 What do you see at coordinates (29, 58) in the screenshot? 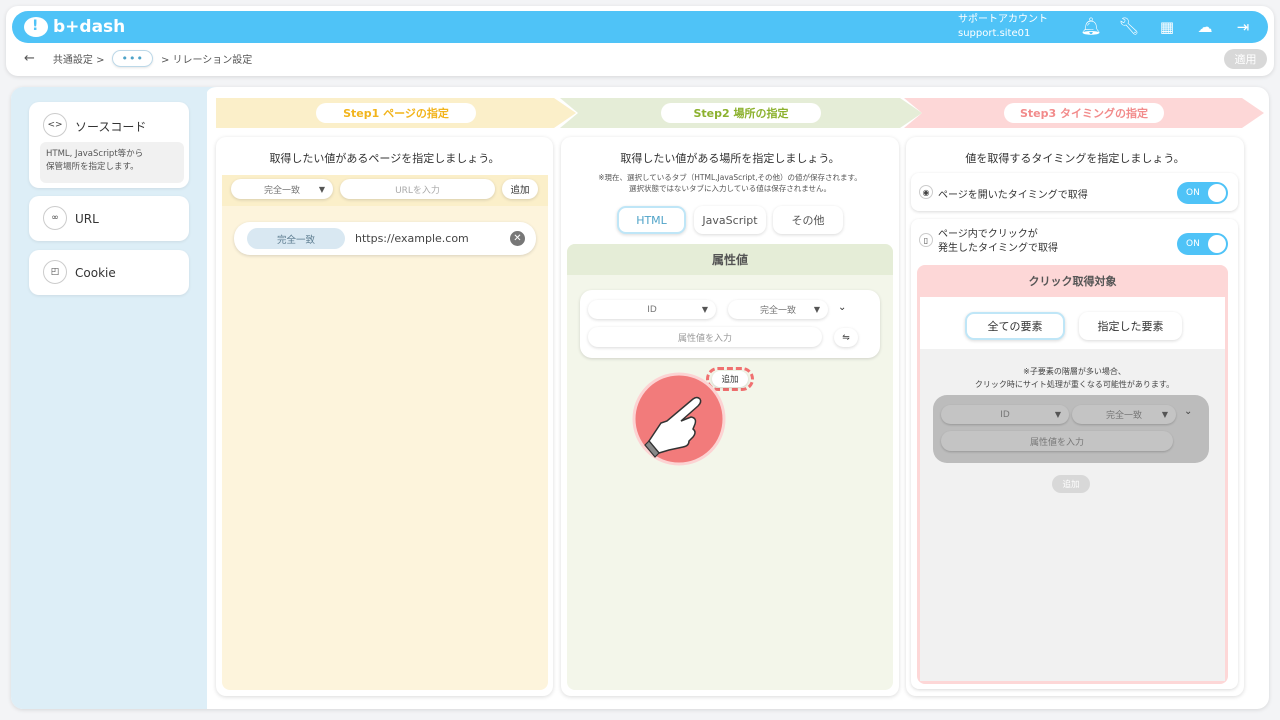
I see `back-arrow-icon: ←` at bounding box center [29, 58].